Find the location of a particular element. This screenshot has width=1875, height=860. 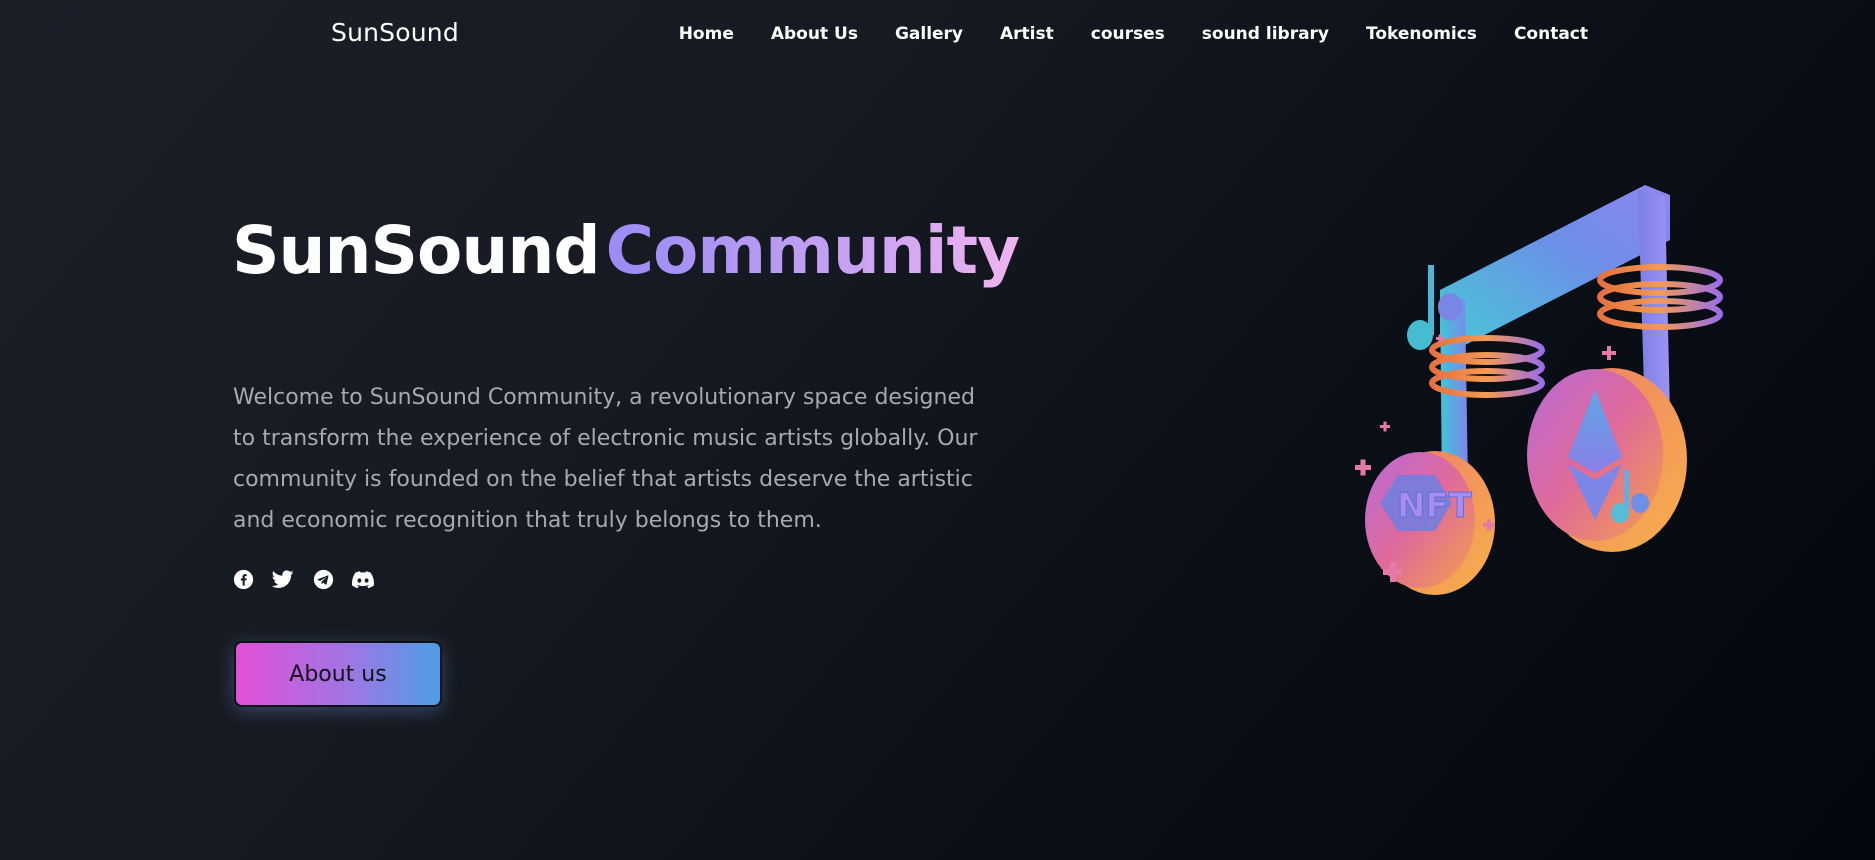

nav-link-about-us: About Us is located at coordinates (814, 34).